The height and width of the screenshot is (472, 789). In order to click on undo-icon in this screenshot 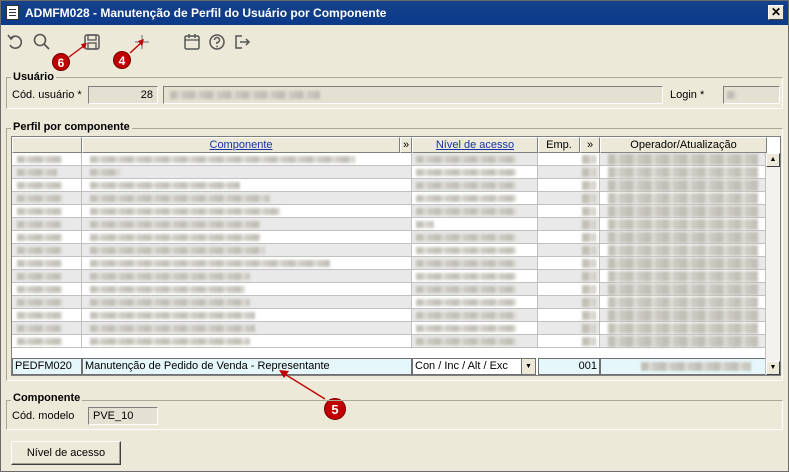, I will do `click(16, 42)`.